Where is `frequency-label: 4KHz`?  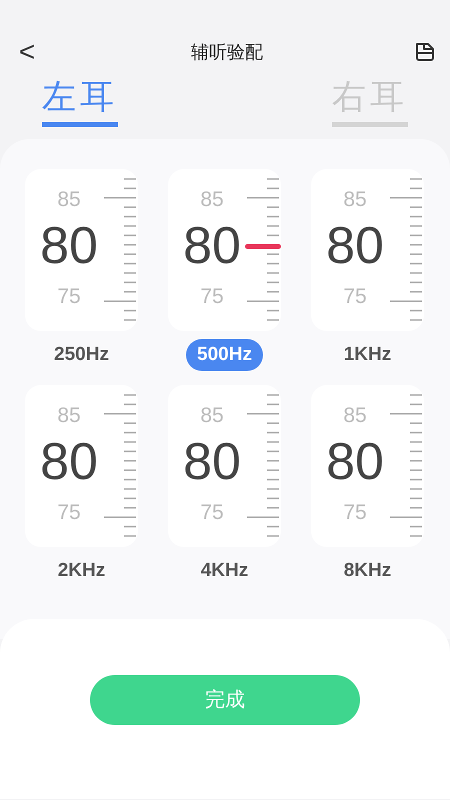
frequency-label: 4KHz is located at coordinates (225, 571).